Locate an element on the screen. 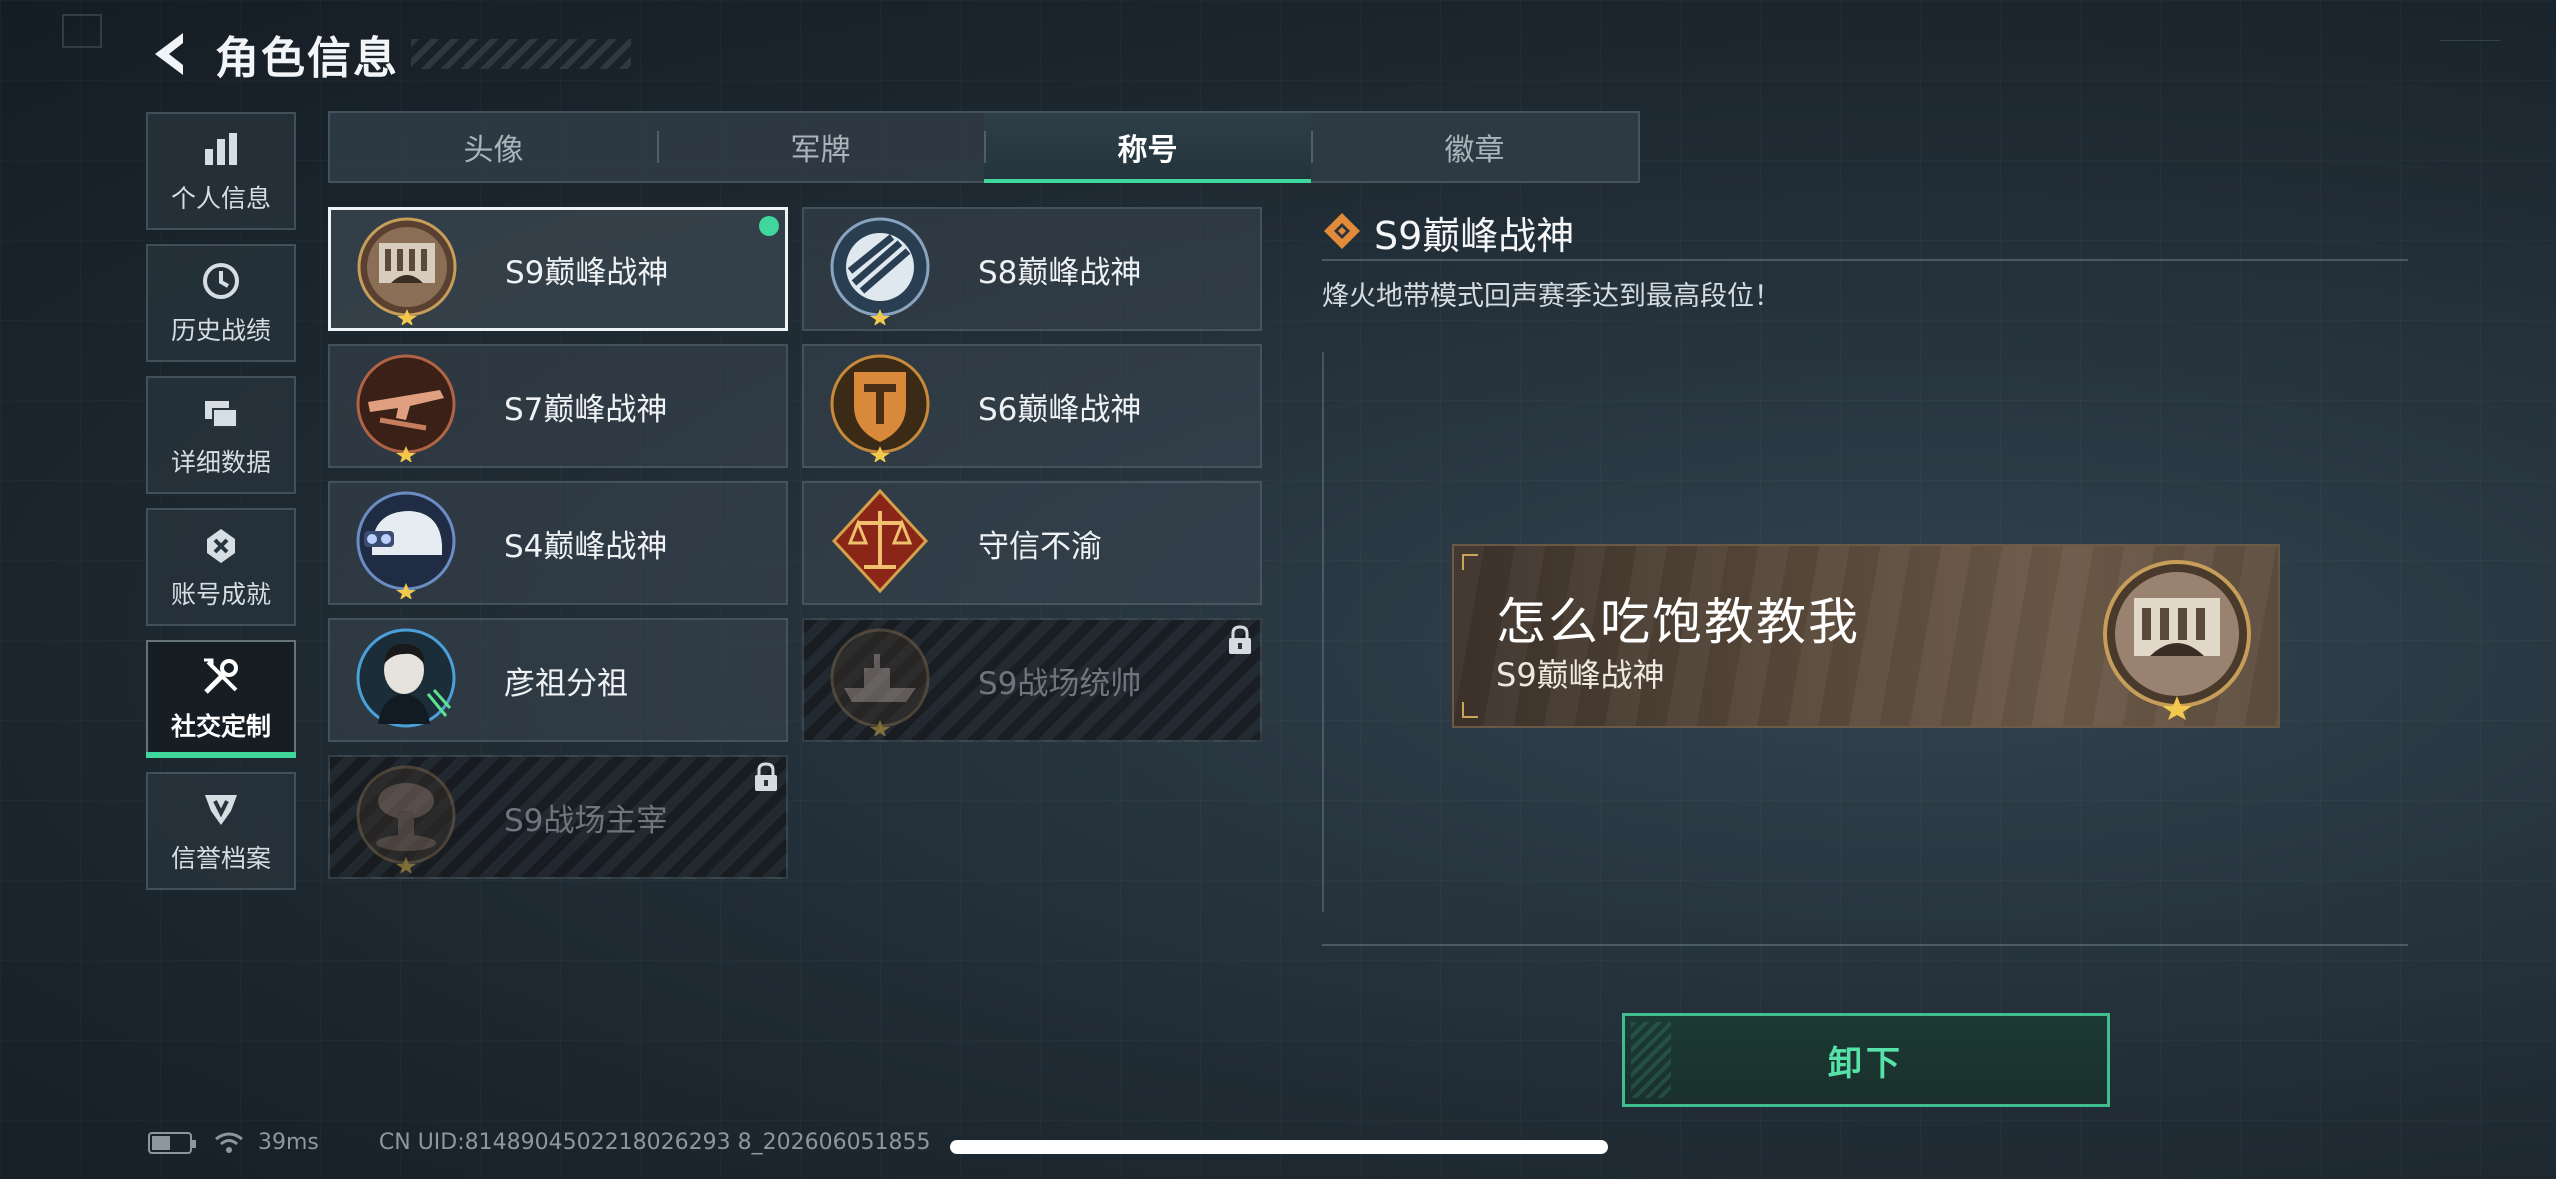 The width and height of the screenshot is (2556, 1179). title-card-s4-peak: S4巅峰战神 is located at coordinates (558, 543).